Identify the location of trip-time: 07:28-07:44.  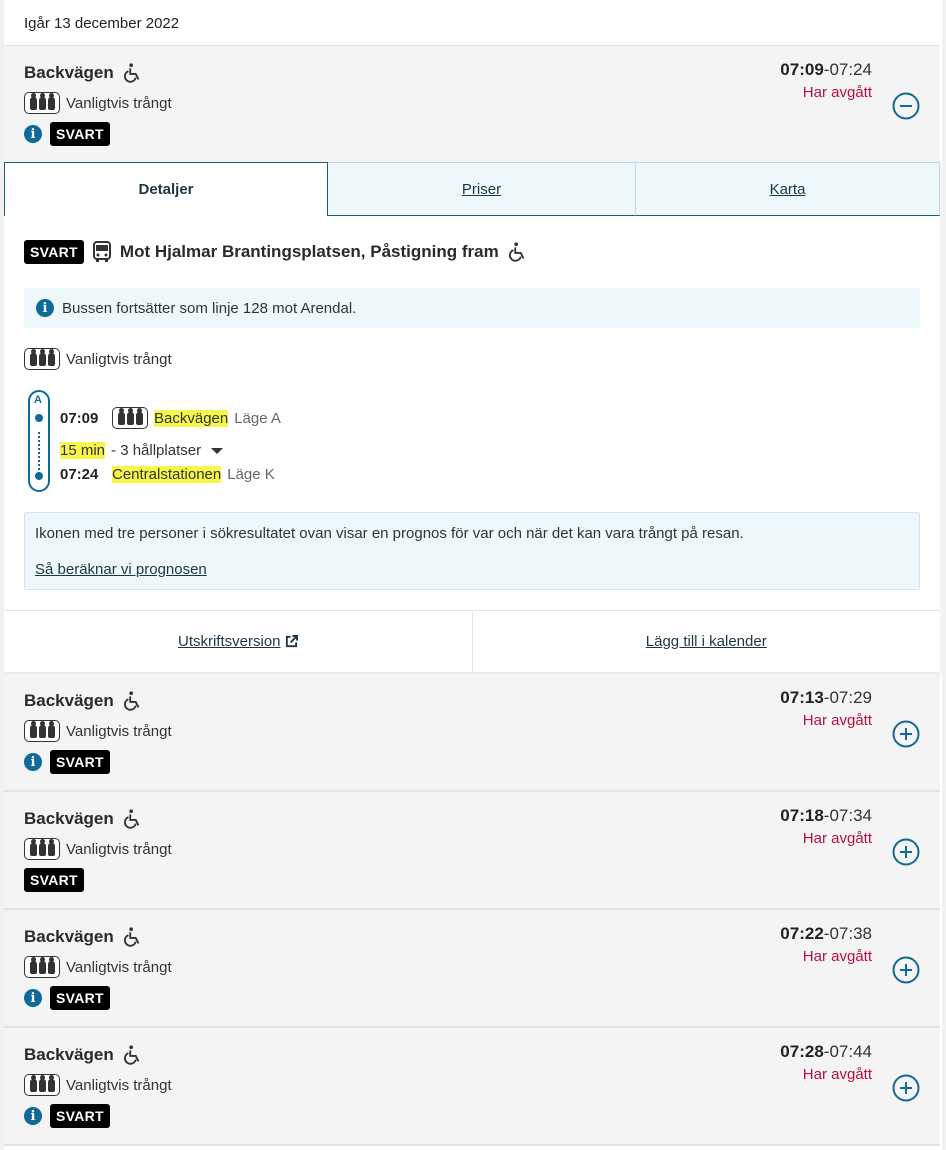
(826, 1051).